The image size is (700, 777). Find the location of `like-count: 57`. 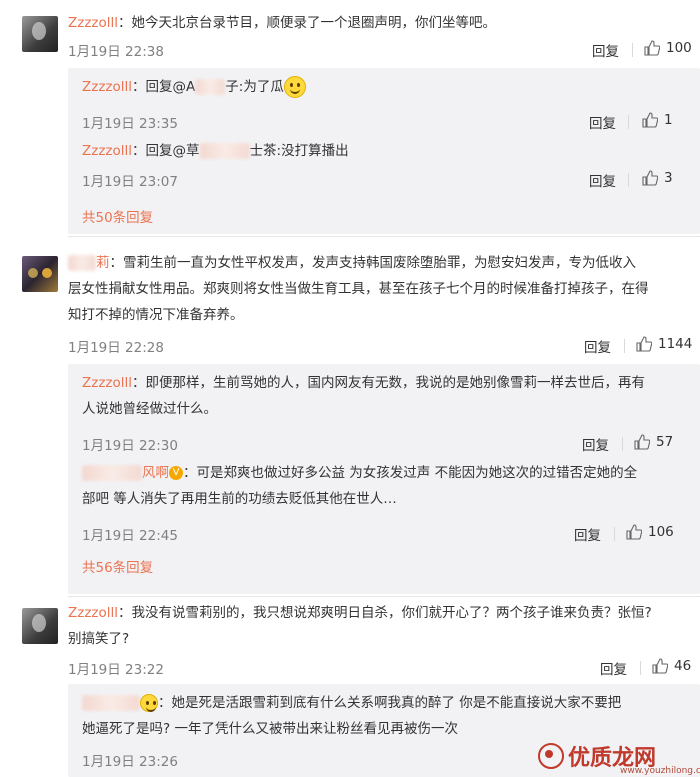

like-count: 57 is located at coordinates (665, 442).